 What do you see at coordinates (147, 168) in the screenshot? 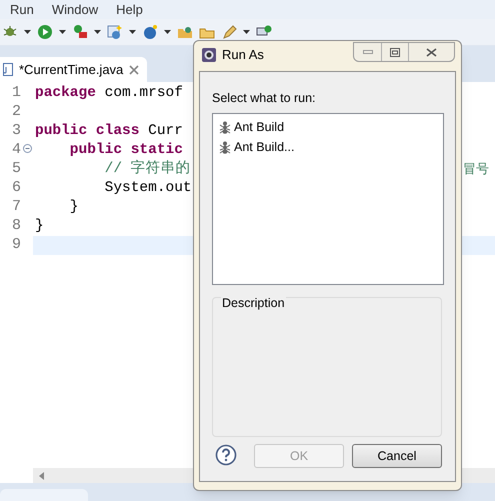
I see `code-line: // 字符串的` at bounding box center [147, 168].